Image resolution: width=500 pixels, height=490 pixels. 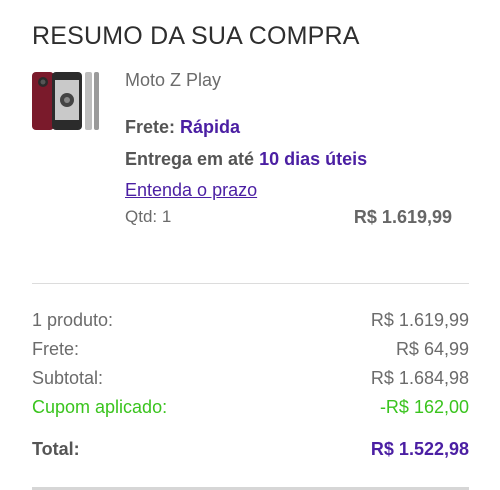 I want to click on summary-row-products: 1 produto: R$ 1.619,99, so click(x=250, y=320).